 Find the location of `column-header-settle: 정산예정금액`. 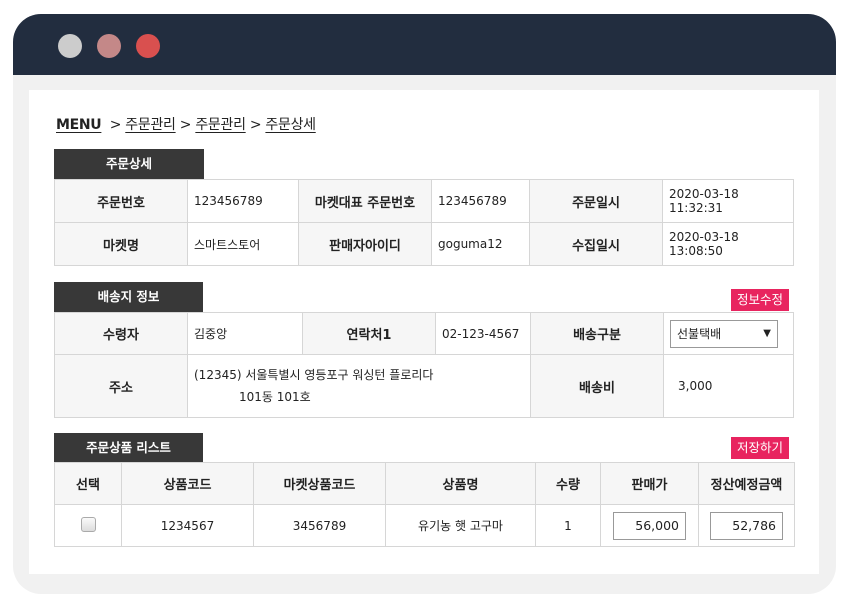

column-header-settle: 정산예정금액 is located at coordinates (746, 483).